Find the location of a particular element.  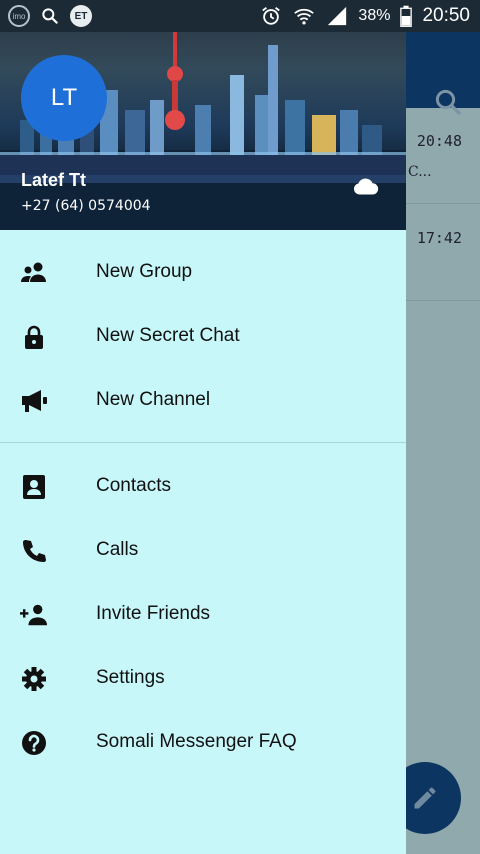

search-icon is located at coordinates (50, 16).